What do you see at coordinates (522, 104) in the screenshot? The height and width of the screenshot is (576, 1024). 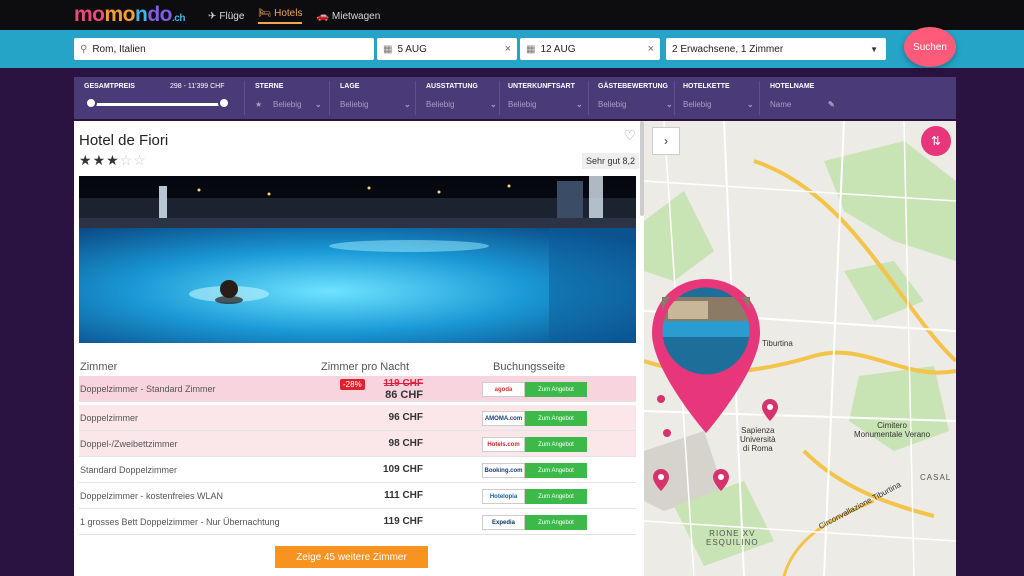 I see `property-type-filter-value: Beliebig` at bounding box center [522, 104].